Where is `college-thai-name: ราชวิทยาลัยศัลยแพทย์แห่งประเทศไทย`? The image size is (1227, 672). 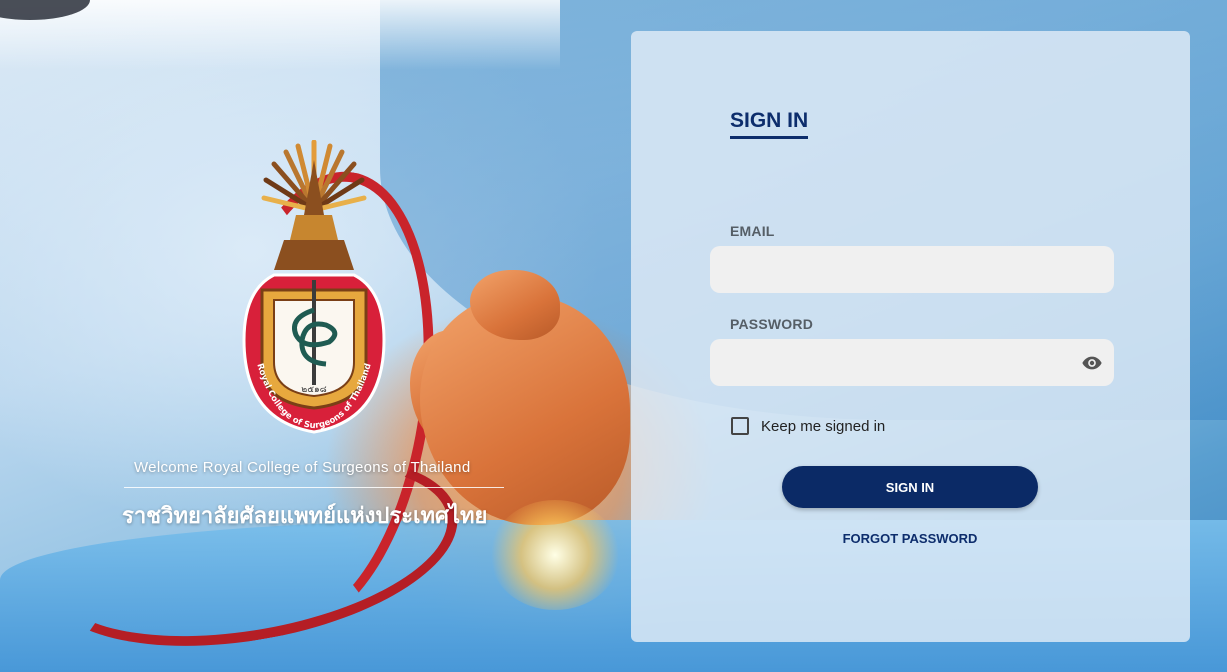
college-thai-name: ราชวิทยาลัยศัลยแพทย์แห่งประเทศไทย is located at coordinates (305, 515).